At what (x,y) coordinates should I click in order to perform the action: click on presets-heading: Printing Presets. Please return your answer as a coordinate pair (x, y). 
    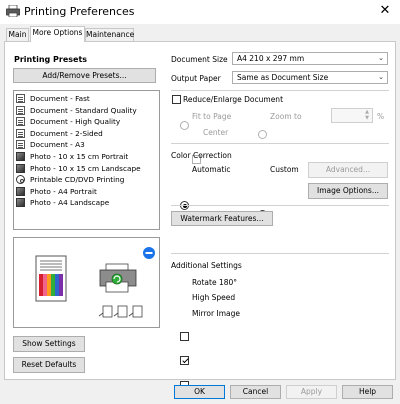
    Looking at the image, I should click on (51, 59).